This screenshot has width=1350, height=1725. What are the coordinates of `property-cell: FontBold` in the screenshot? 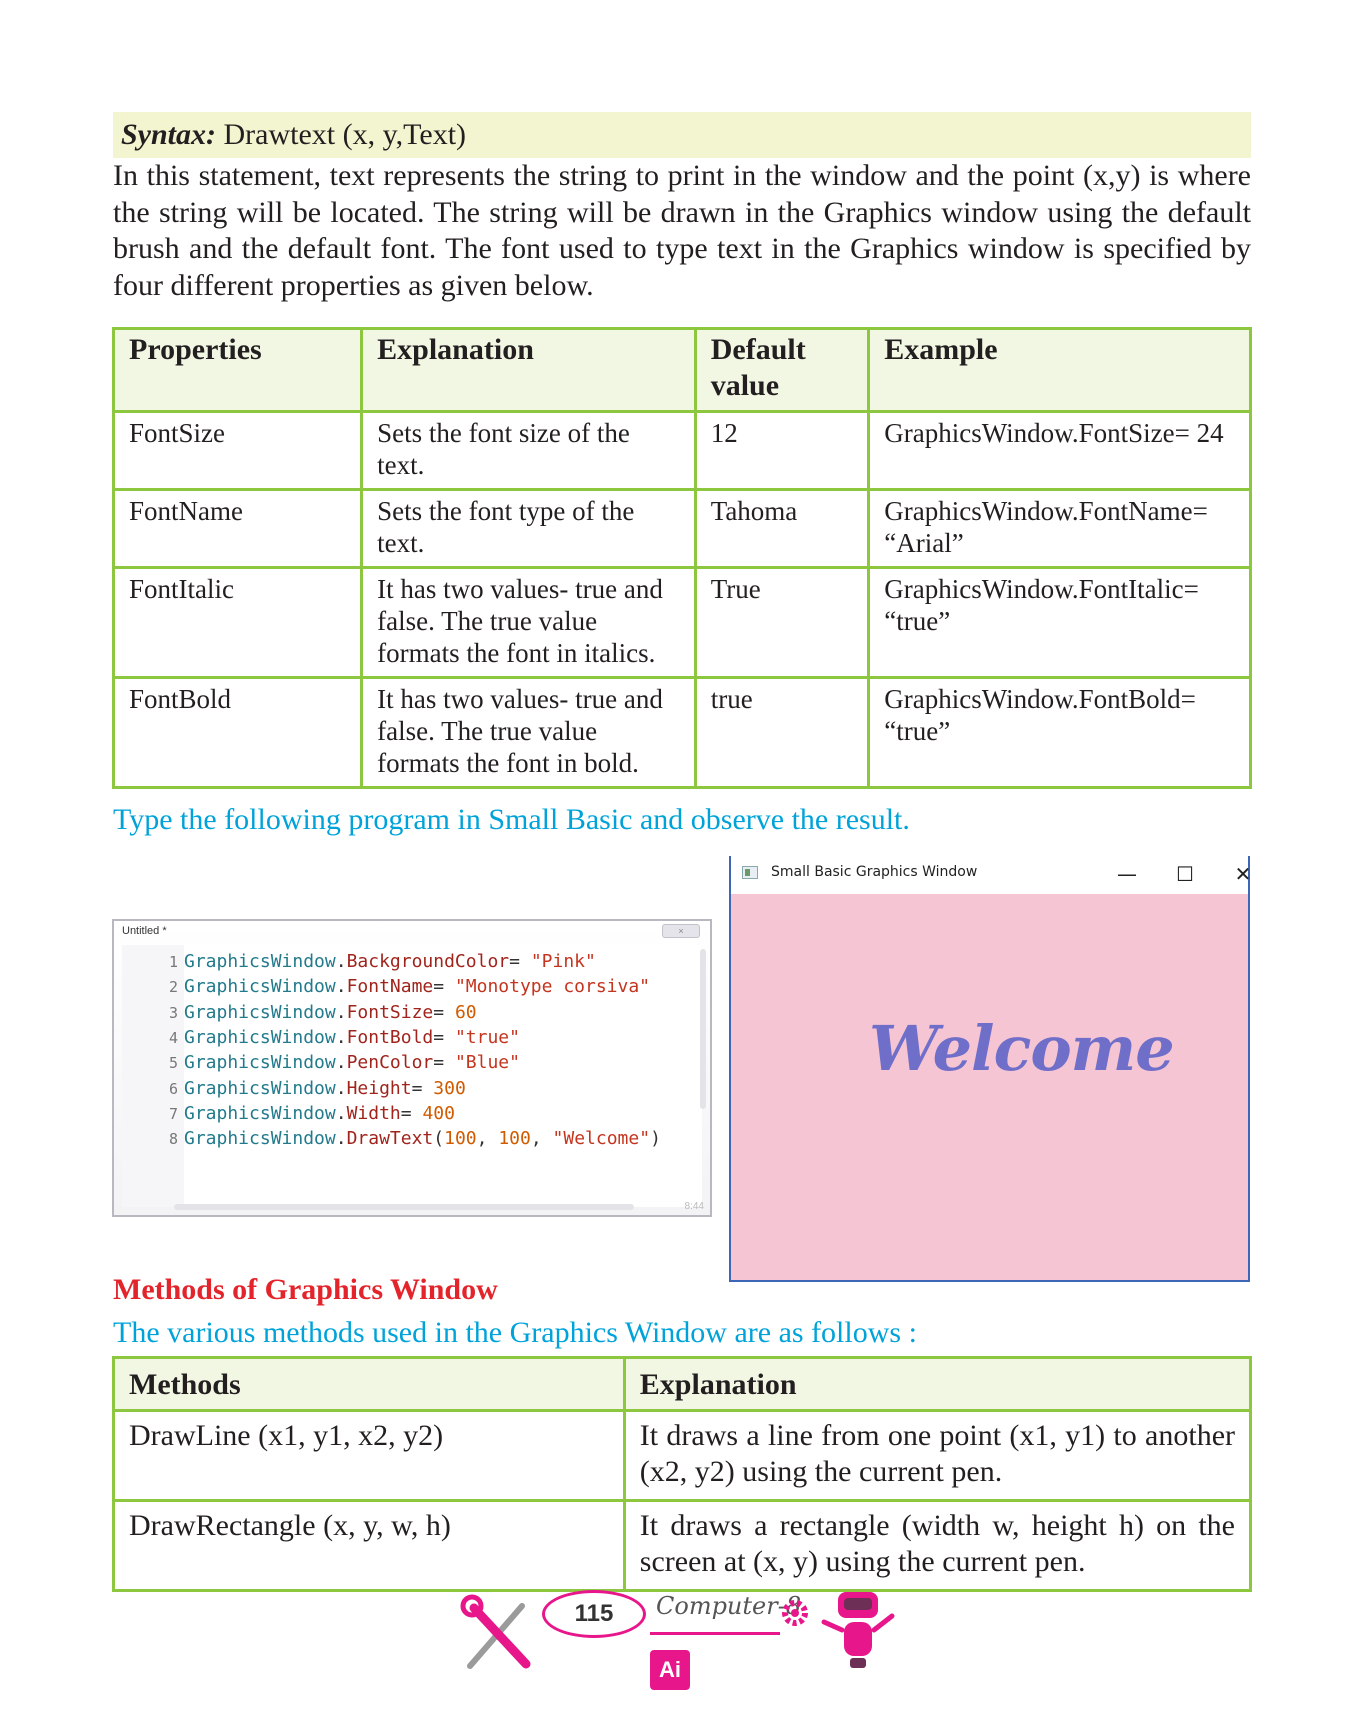 It's located at (237, 732).